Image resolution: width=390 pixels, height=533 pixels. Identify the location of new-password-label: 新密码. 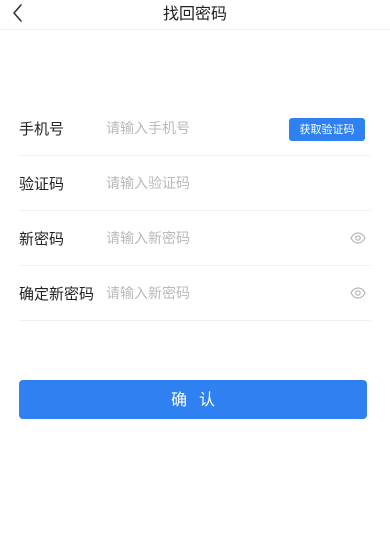
(42, 239).